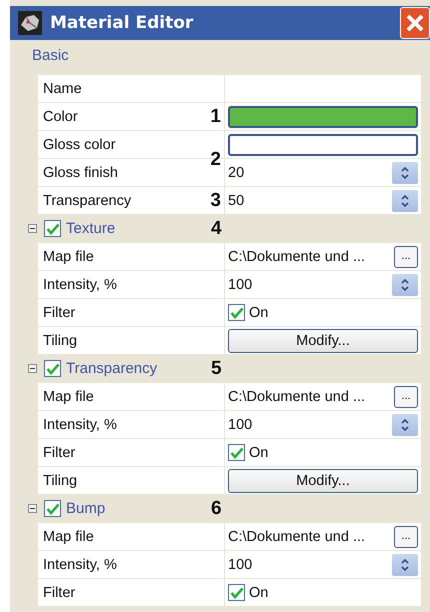  I want to click on group-title: Transparency, so click(112, 368).